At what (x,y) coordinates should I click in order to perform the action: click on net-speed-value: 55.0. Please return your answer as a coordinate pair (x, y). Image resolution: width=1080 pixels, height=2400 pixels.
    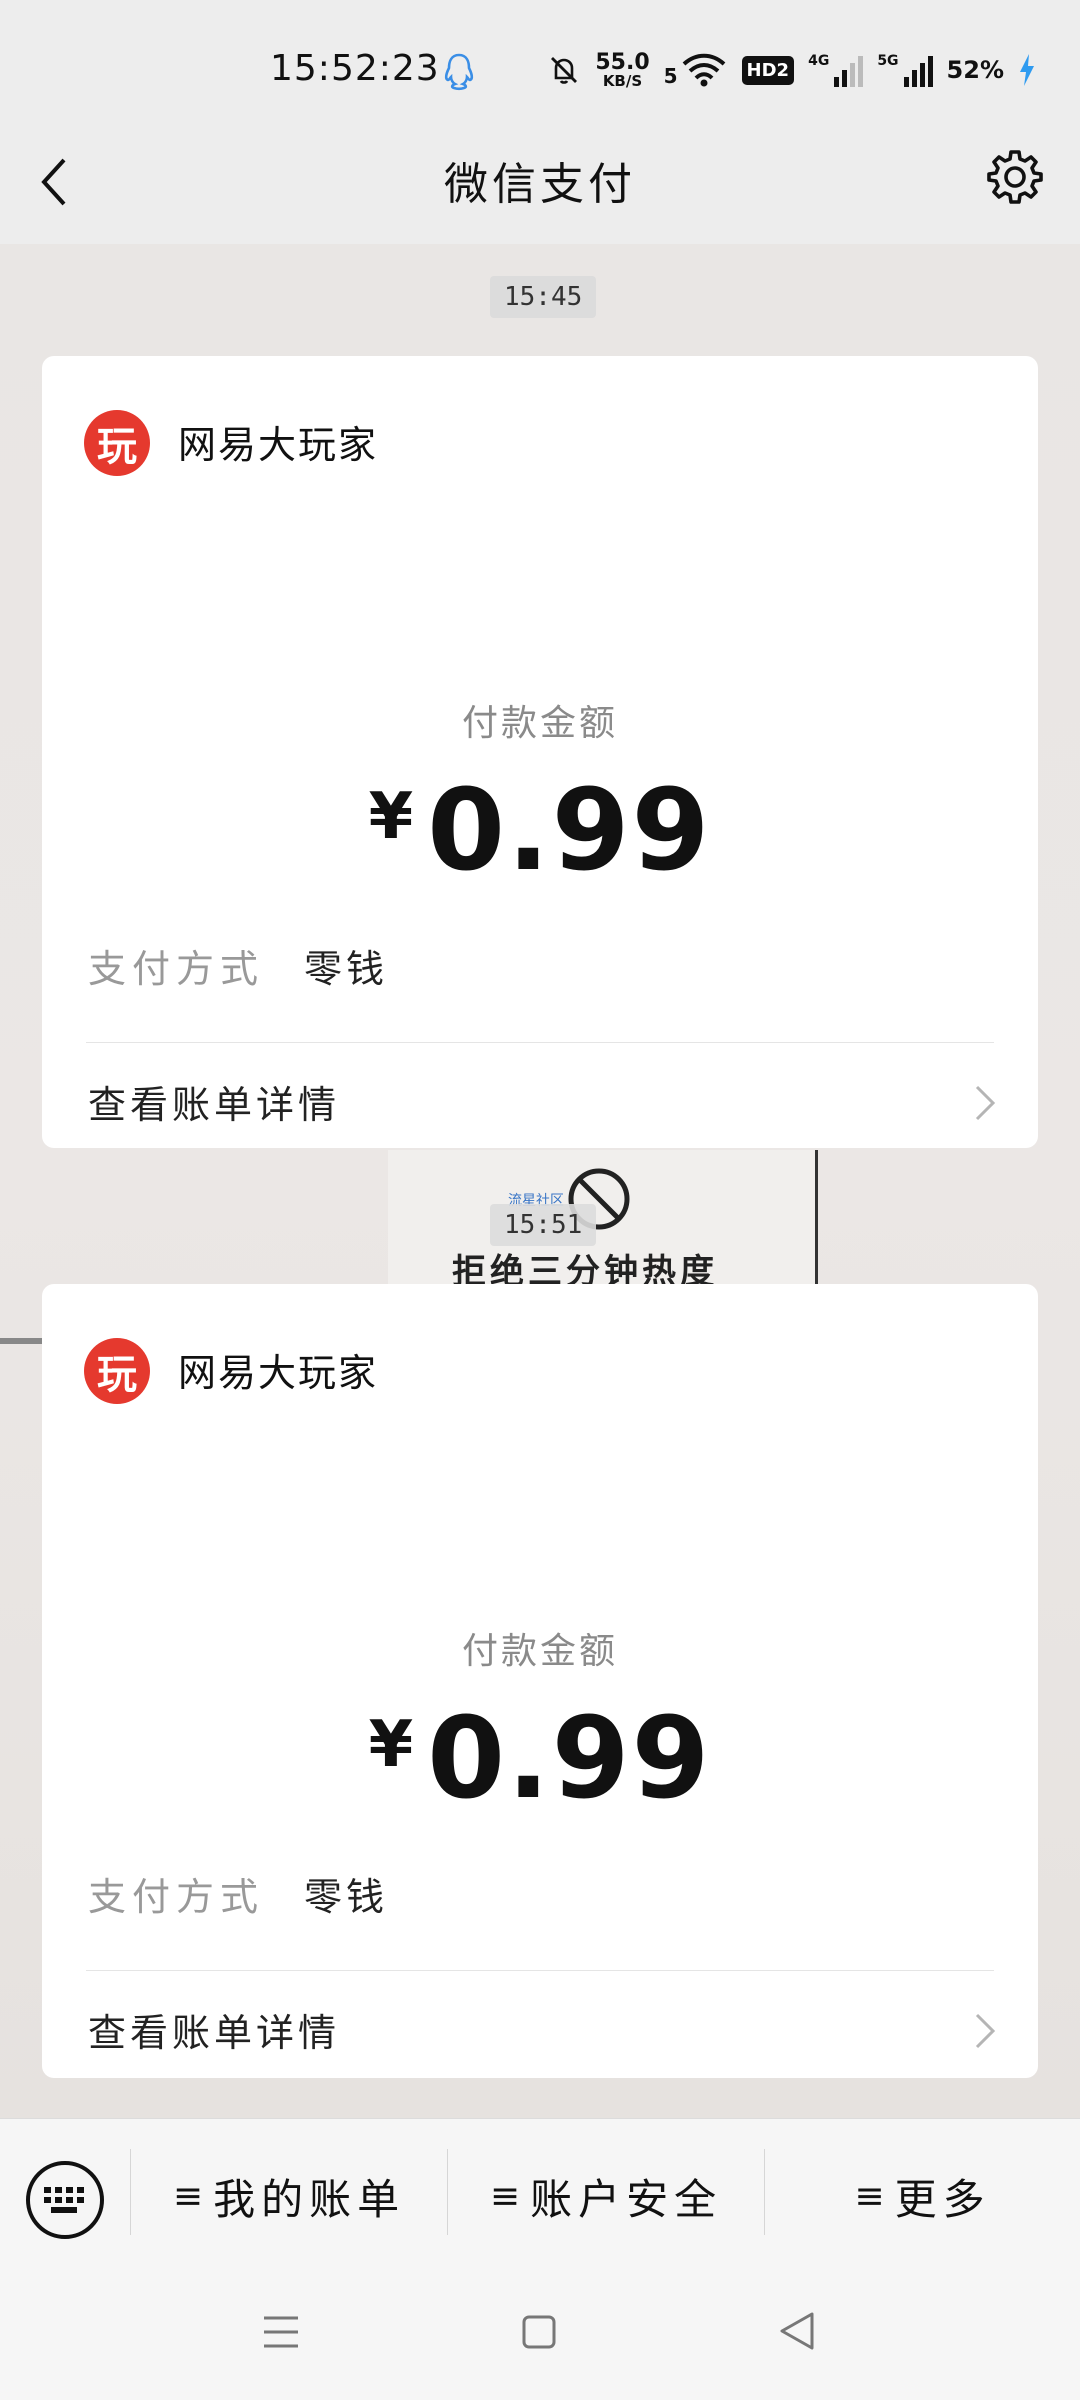
    Looking at the image, I should click on (622, 62).